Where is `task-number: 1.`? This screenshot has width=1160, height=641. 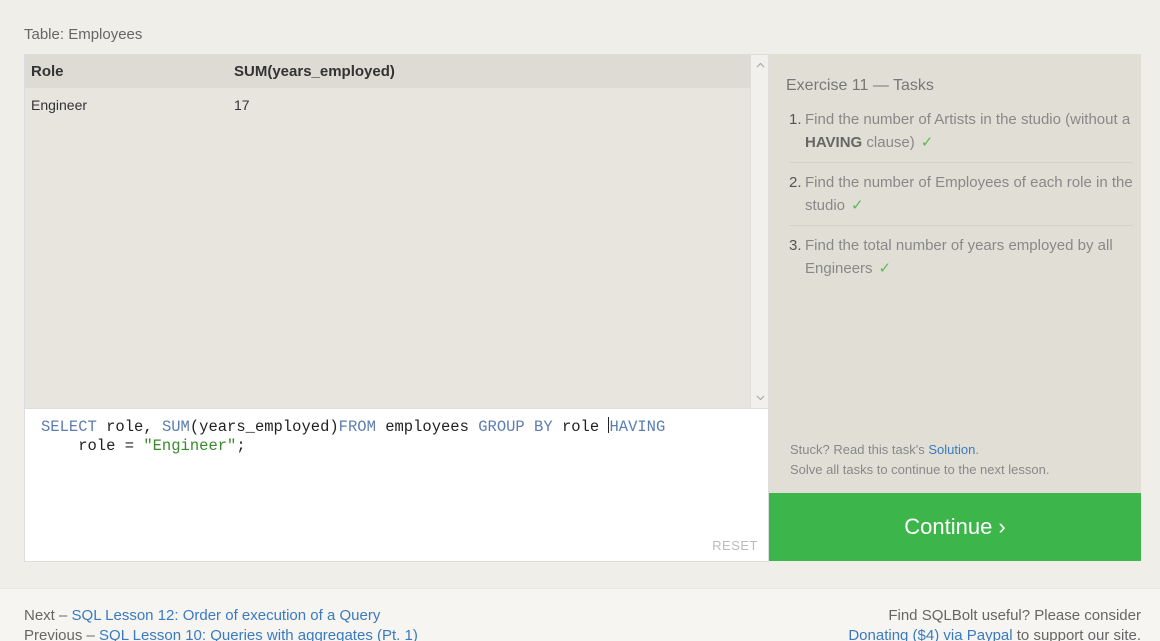 task-number: 1. is located at coordinates (795, 119).